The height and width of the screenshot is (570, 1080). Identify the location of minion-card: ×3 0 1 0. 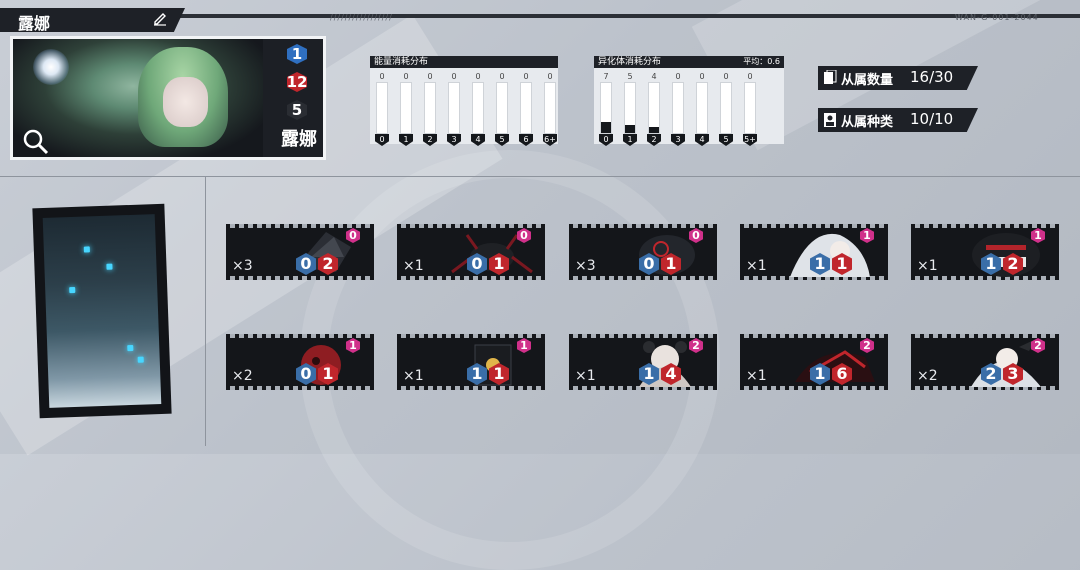
(643, 252).